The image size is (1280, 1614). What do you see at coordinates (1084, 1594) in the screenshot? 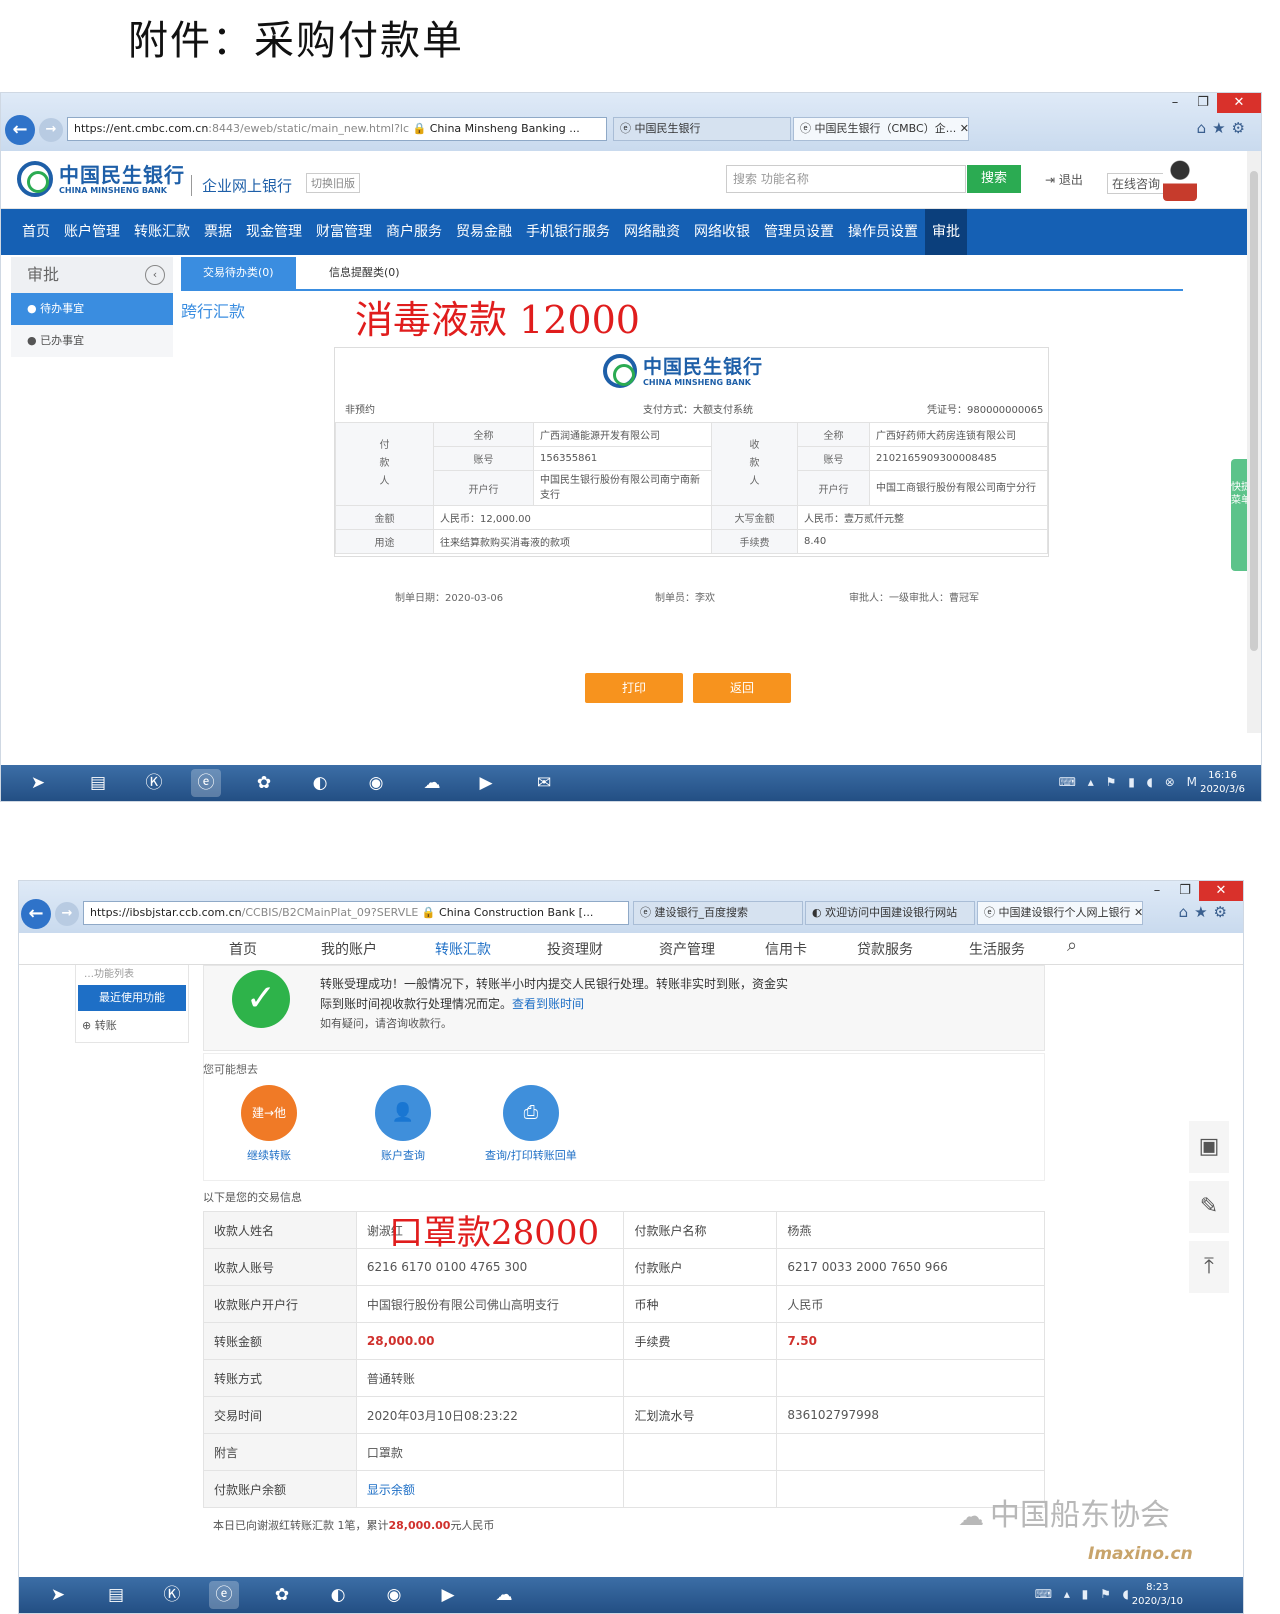
I see `system-tray-icons: ⌨ ▴ ▮ ⚑ ◖` at bounding box center [1084, 1594].